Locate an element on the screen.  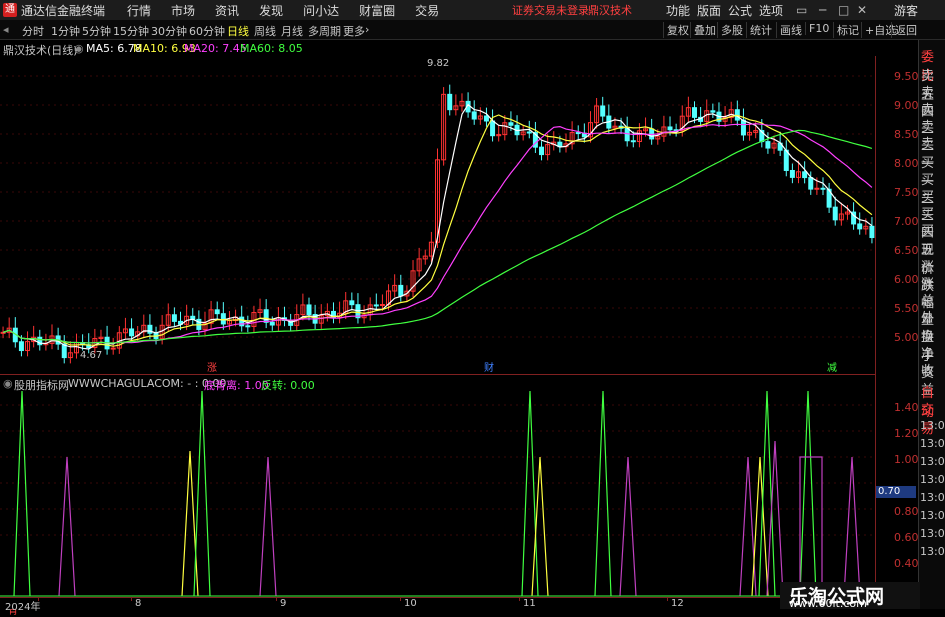
tool-biaoji: 标记 is located at coordinates (846, 30).